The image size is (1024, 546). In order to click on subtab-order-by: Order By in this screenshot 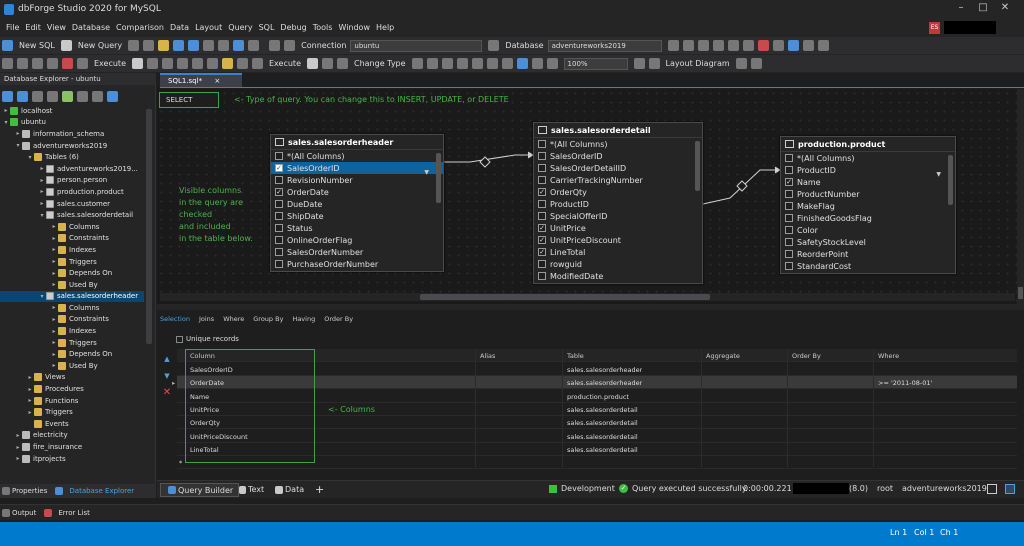, I will do `click(338, 319)`.